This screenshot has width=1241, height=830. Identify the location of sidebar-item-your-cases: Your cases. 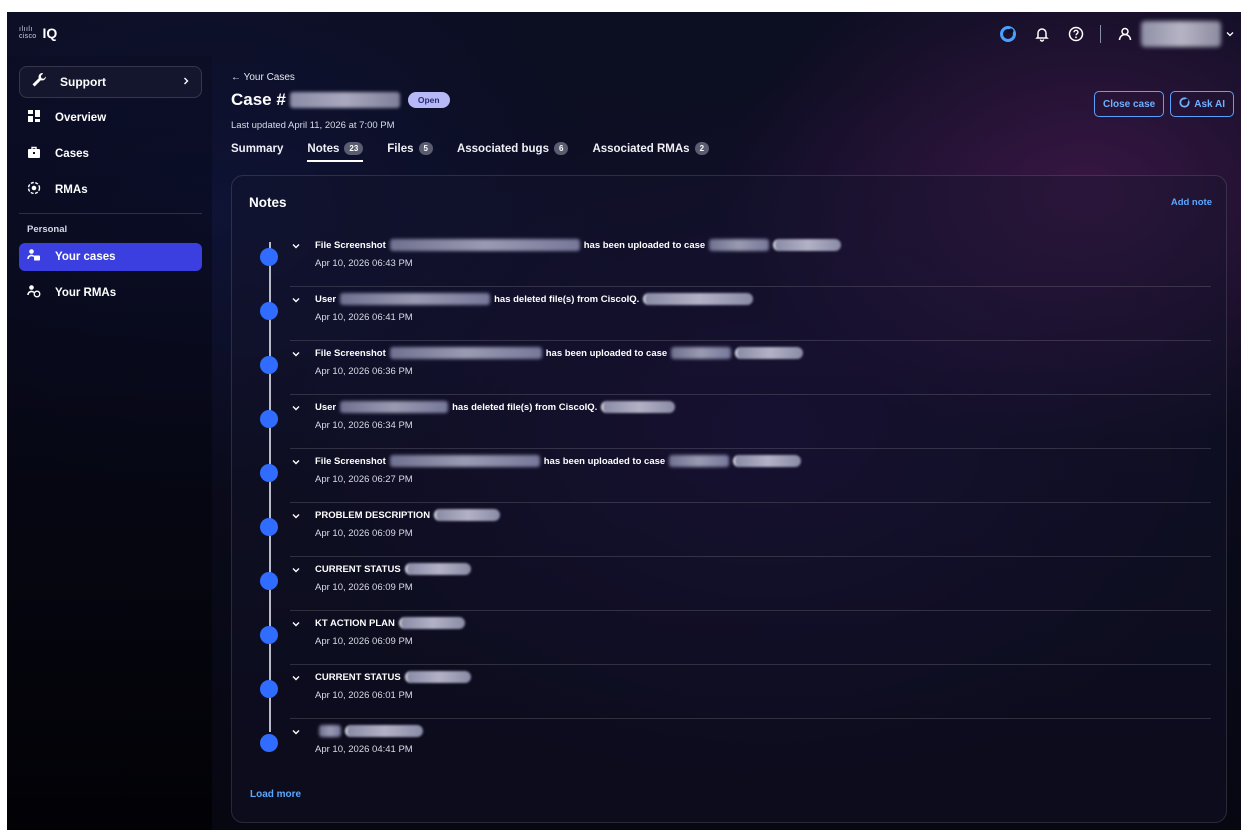
(110, 257).